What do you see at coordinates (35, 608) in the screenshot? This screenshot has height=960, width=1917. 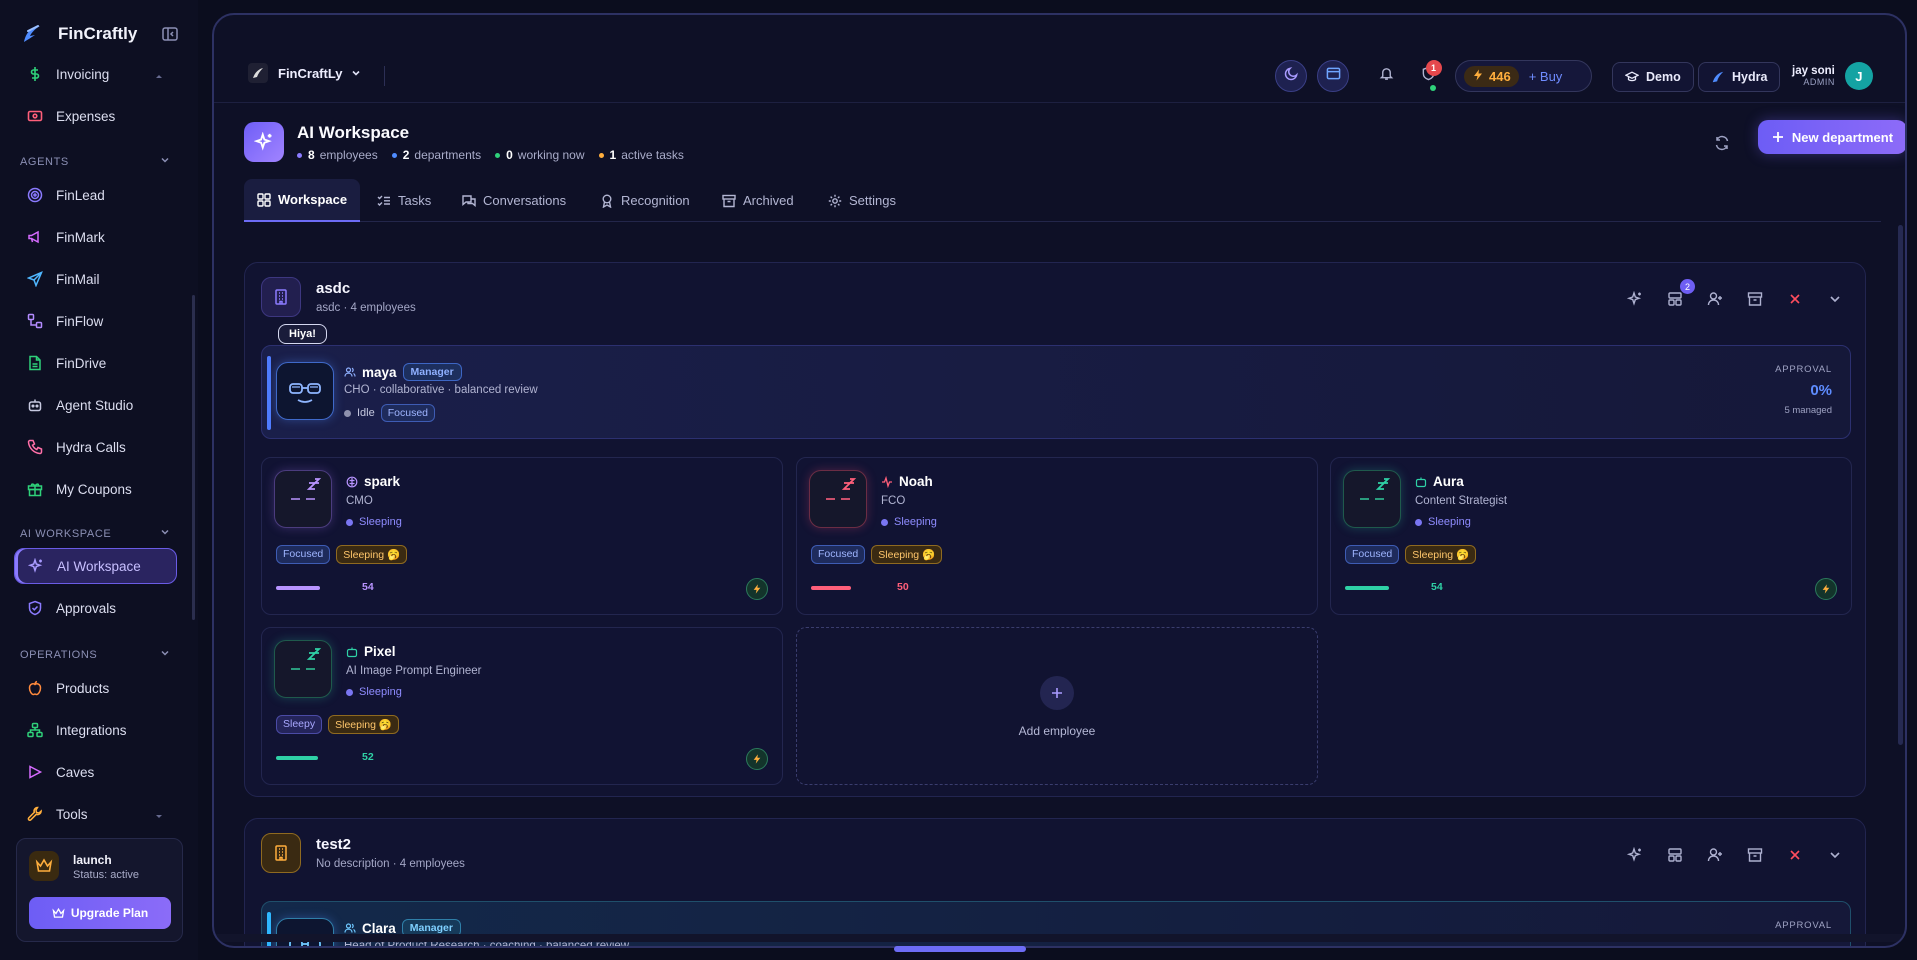 I see `shield-check-icon` at bounding box center [35, 608].